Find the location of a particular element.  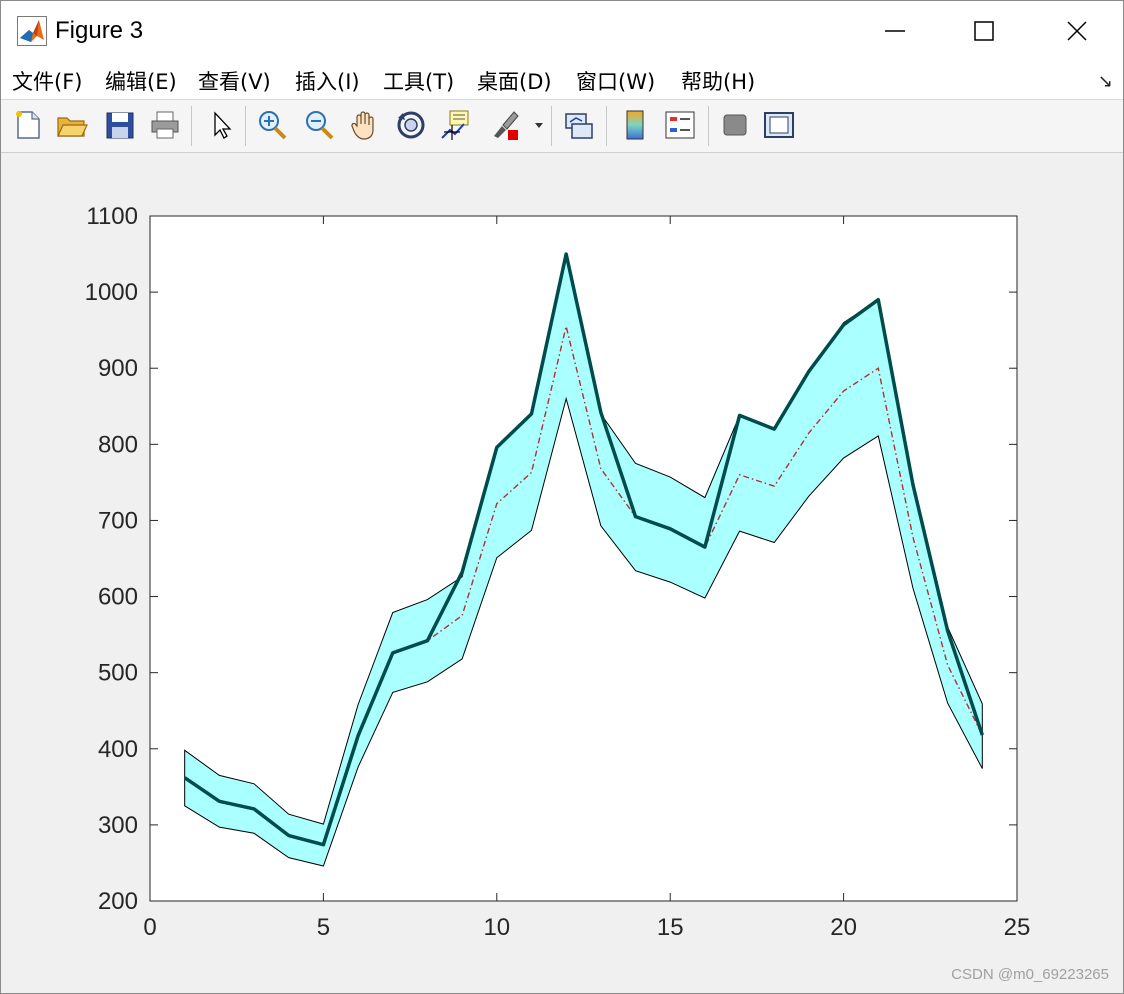

menu-help: 帮助(H) is located at coordinates (718, 81).